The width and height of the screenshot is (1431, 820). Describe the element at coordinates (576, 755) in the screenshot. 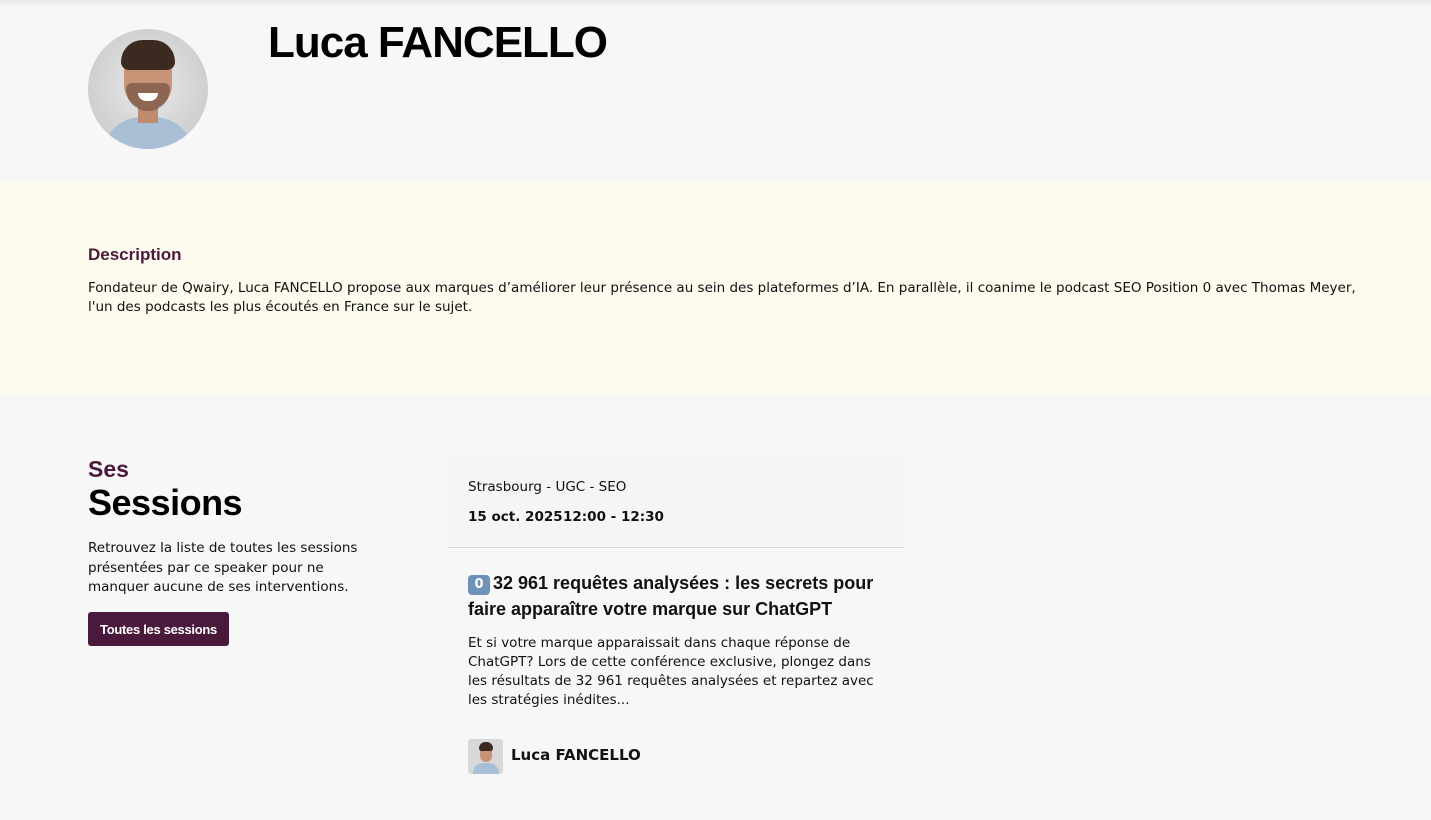

I see `session-speaker-name: Luca FANCELLO` at that location.